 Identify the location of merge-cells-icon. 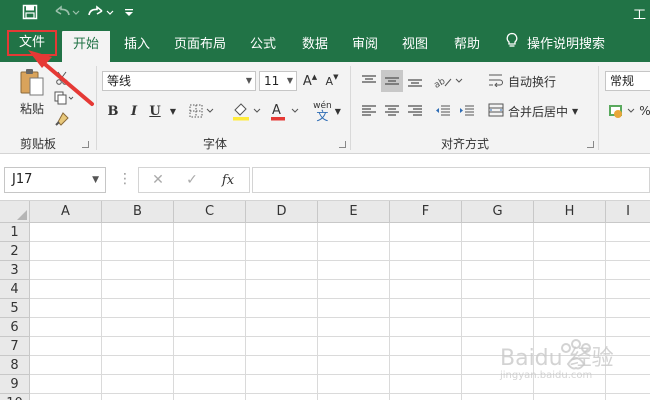
(496, 111).